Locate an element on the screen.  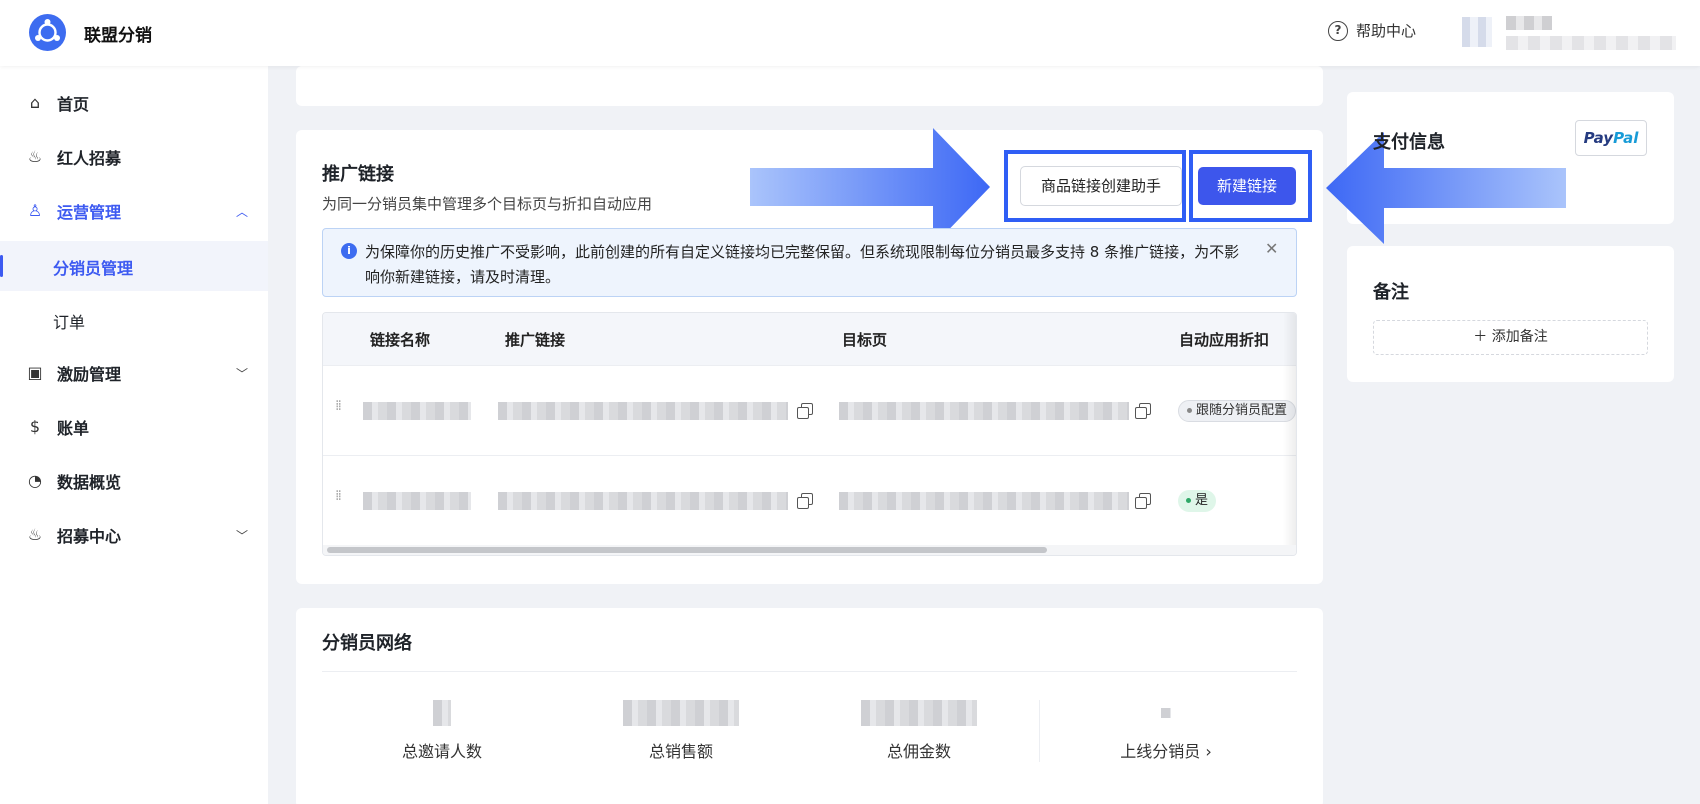
note-card is located at coordinates (1510, 314).